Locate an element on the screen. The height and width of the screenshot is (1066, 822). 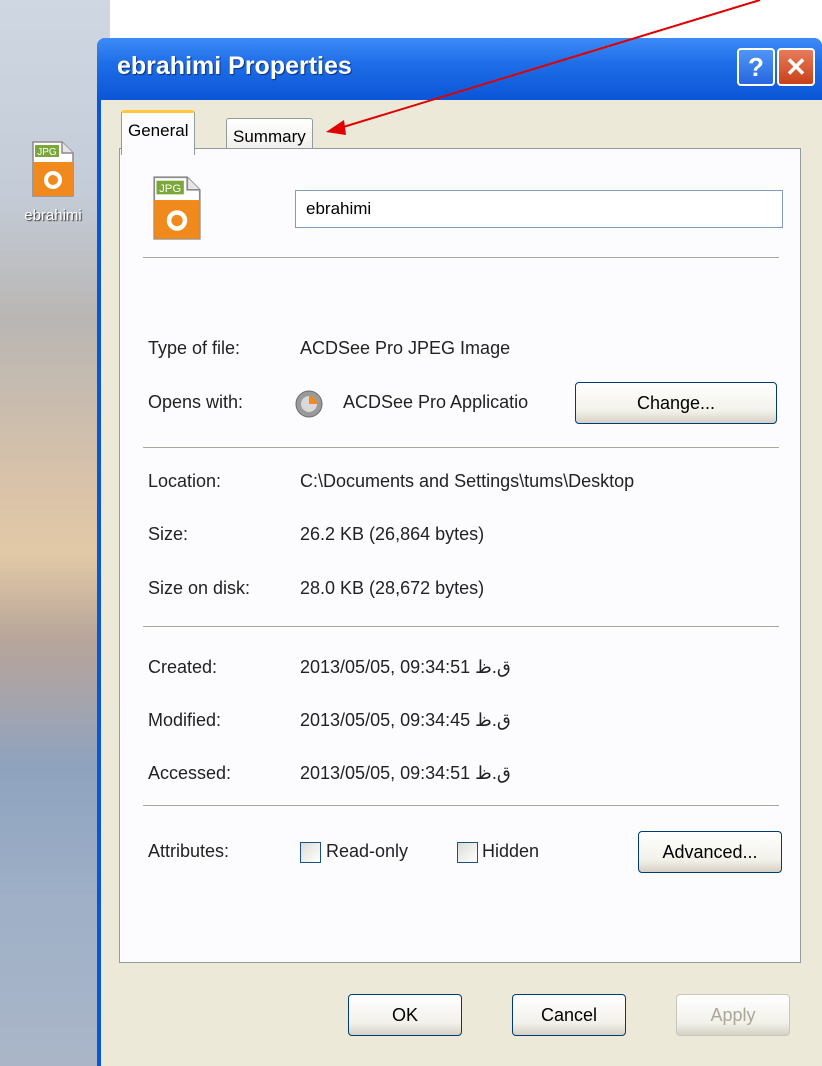
desktop-background: JPG ebrahimi is located at coordinates (55, 533).